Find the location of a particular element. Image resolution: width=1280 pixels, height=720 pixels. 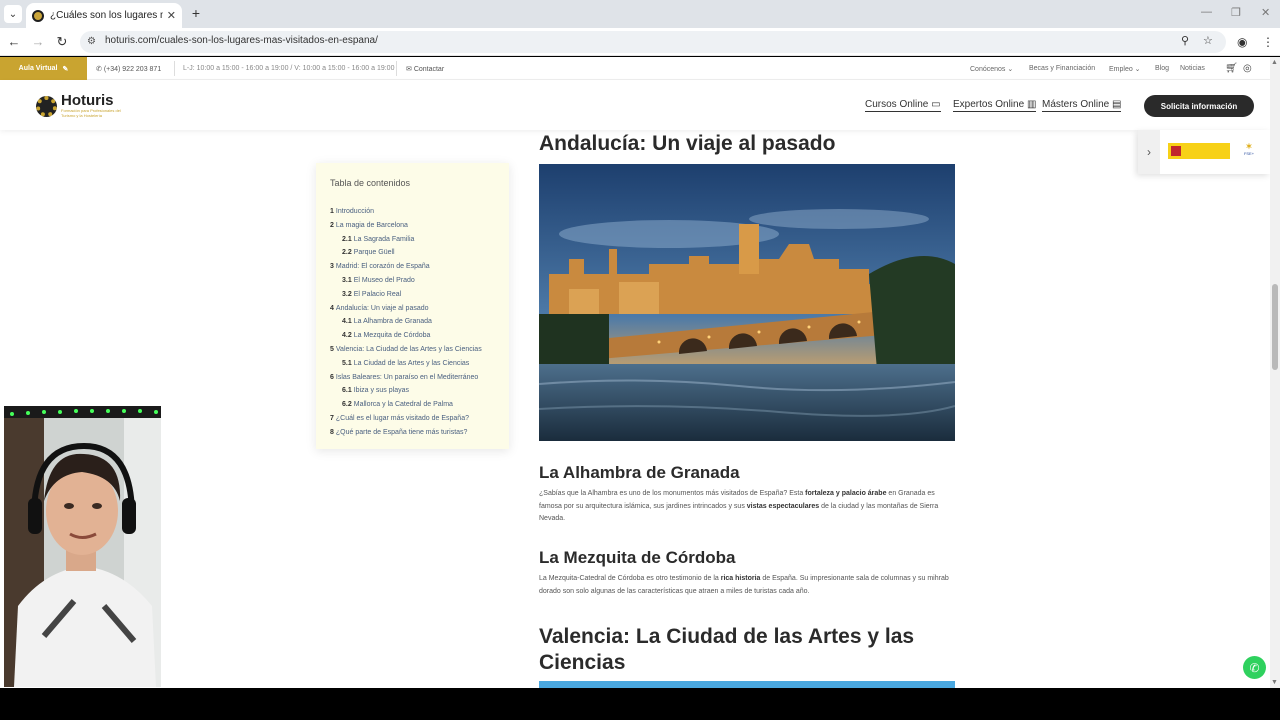

nav-empleo: Empleo ⌄ is located at coordinates (1125, 69).